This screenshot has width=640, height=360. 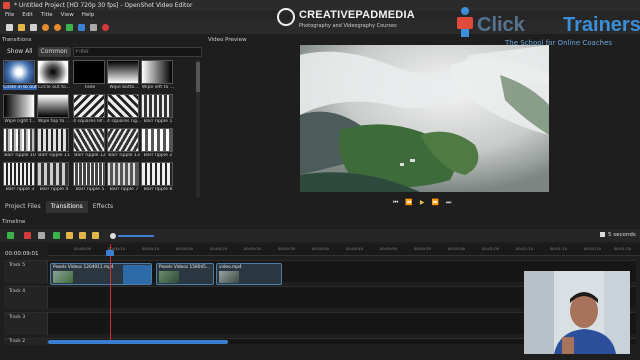 What do you see at coordinates (26, 298) in the screenshot?
I see `track-header: Track 4` at bounding box center [26, 298].